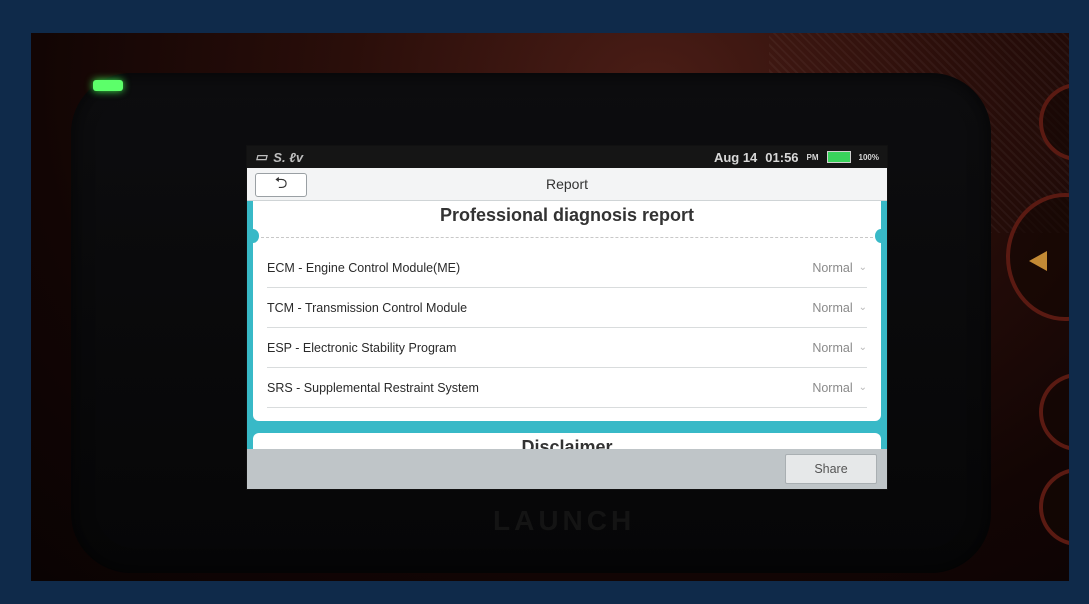 This screenshot has width=1089, height=604. Describe the element at coordinates (567, 469) in the screenshot. I see `bottom-bar: Share` at that location.